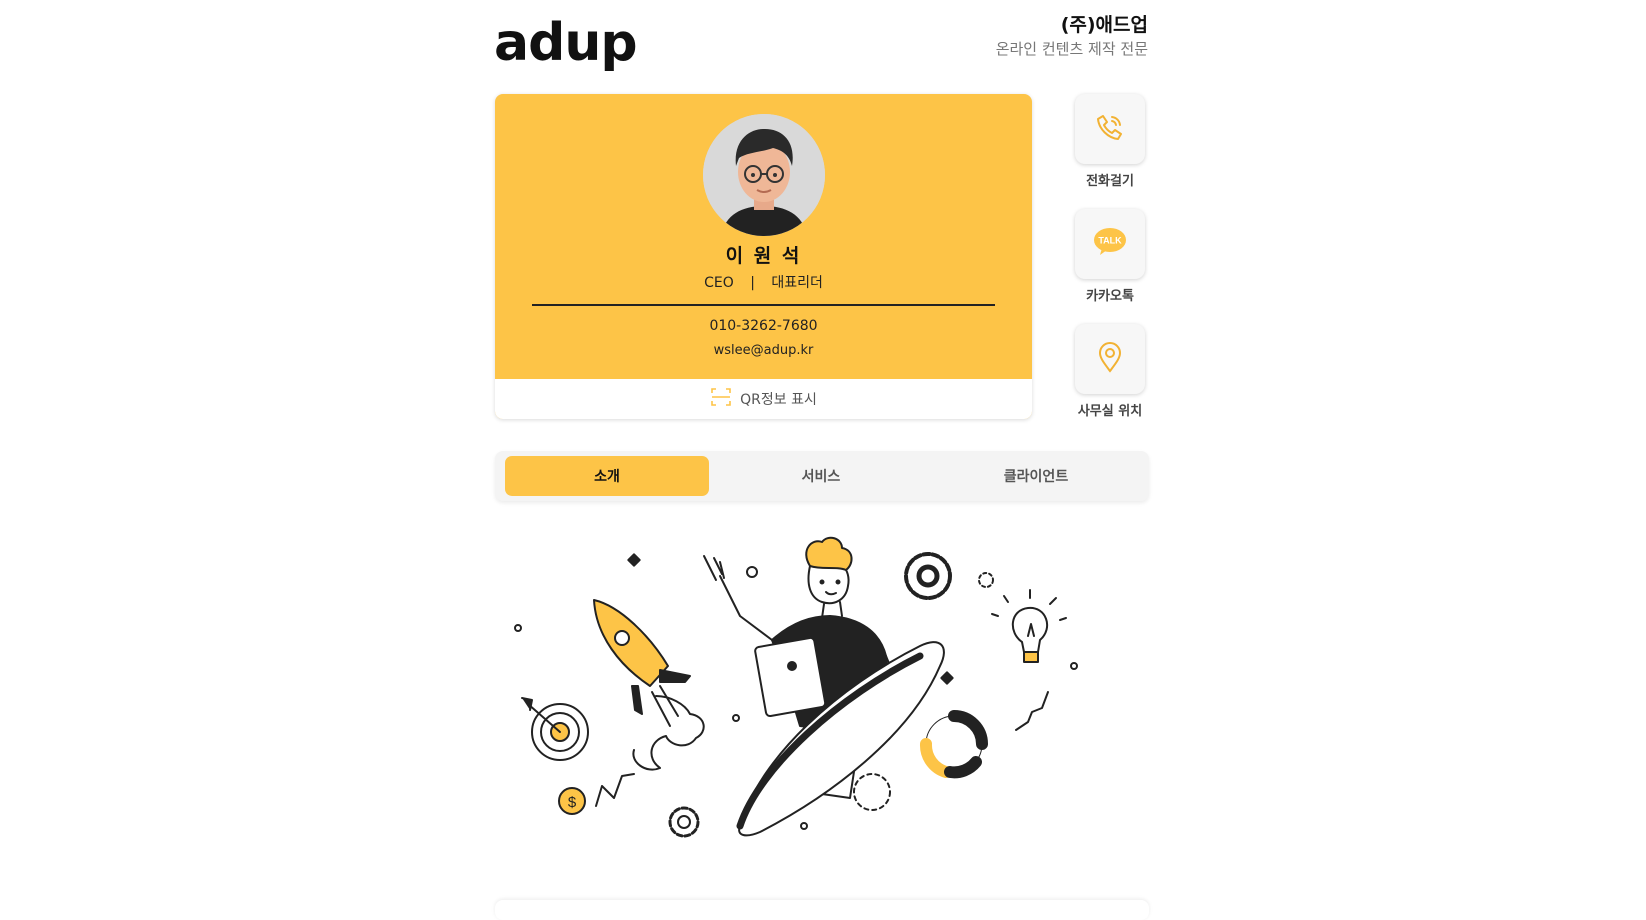 This screenshot has height=920, width=1646. Describe the element at coordinates (822, 910) in the screenshot. I see `content-card` at that location.